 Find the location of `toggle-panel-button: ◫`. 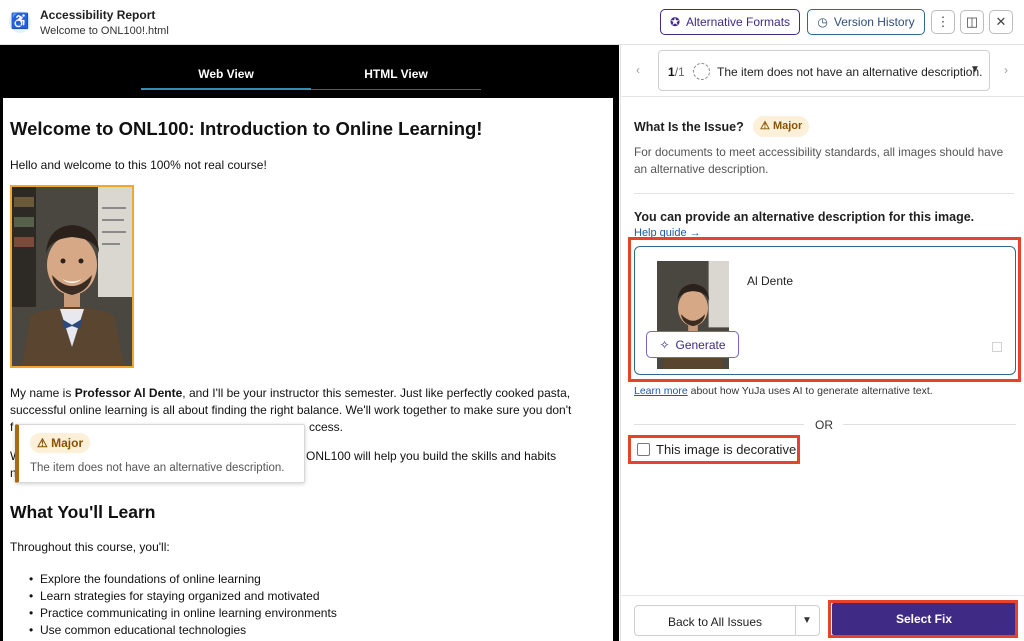

toggle-panel-button: ◫ is located at coordinates (972, 22).